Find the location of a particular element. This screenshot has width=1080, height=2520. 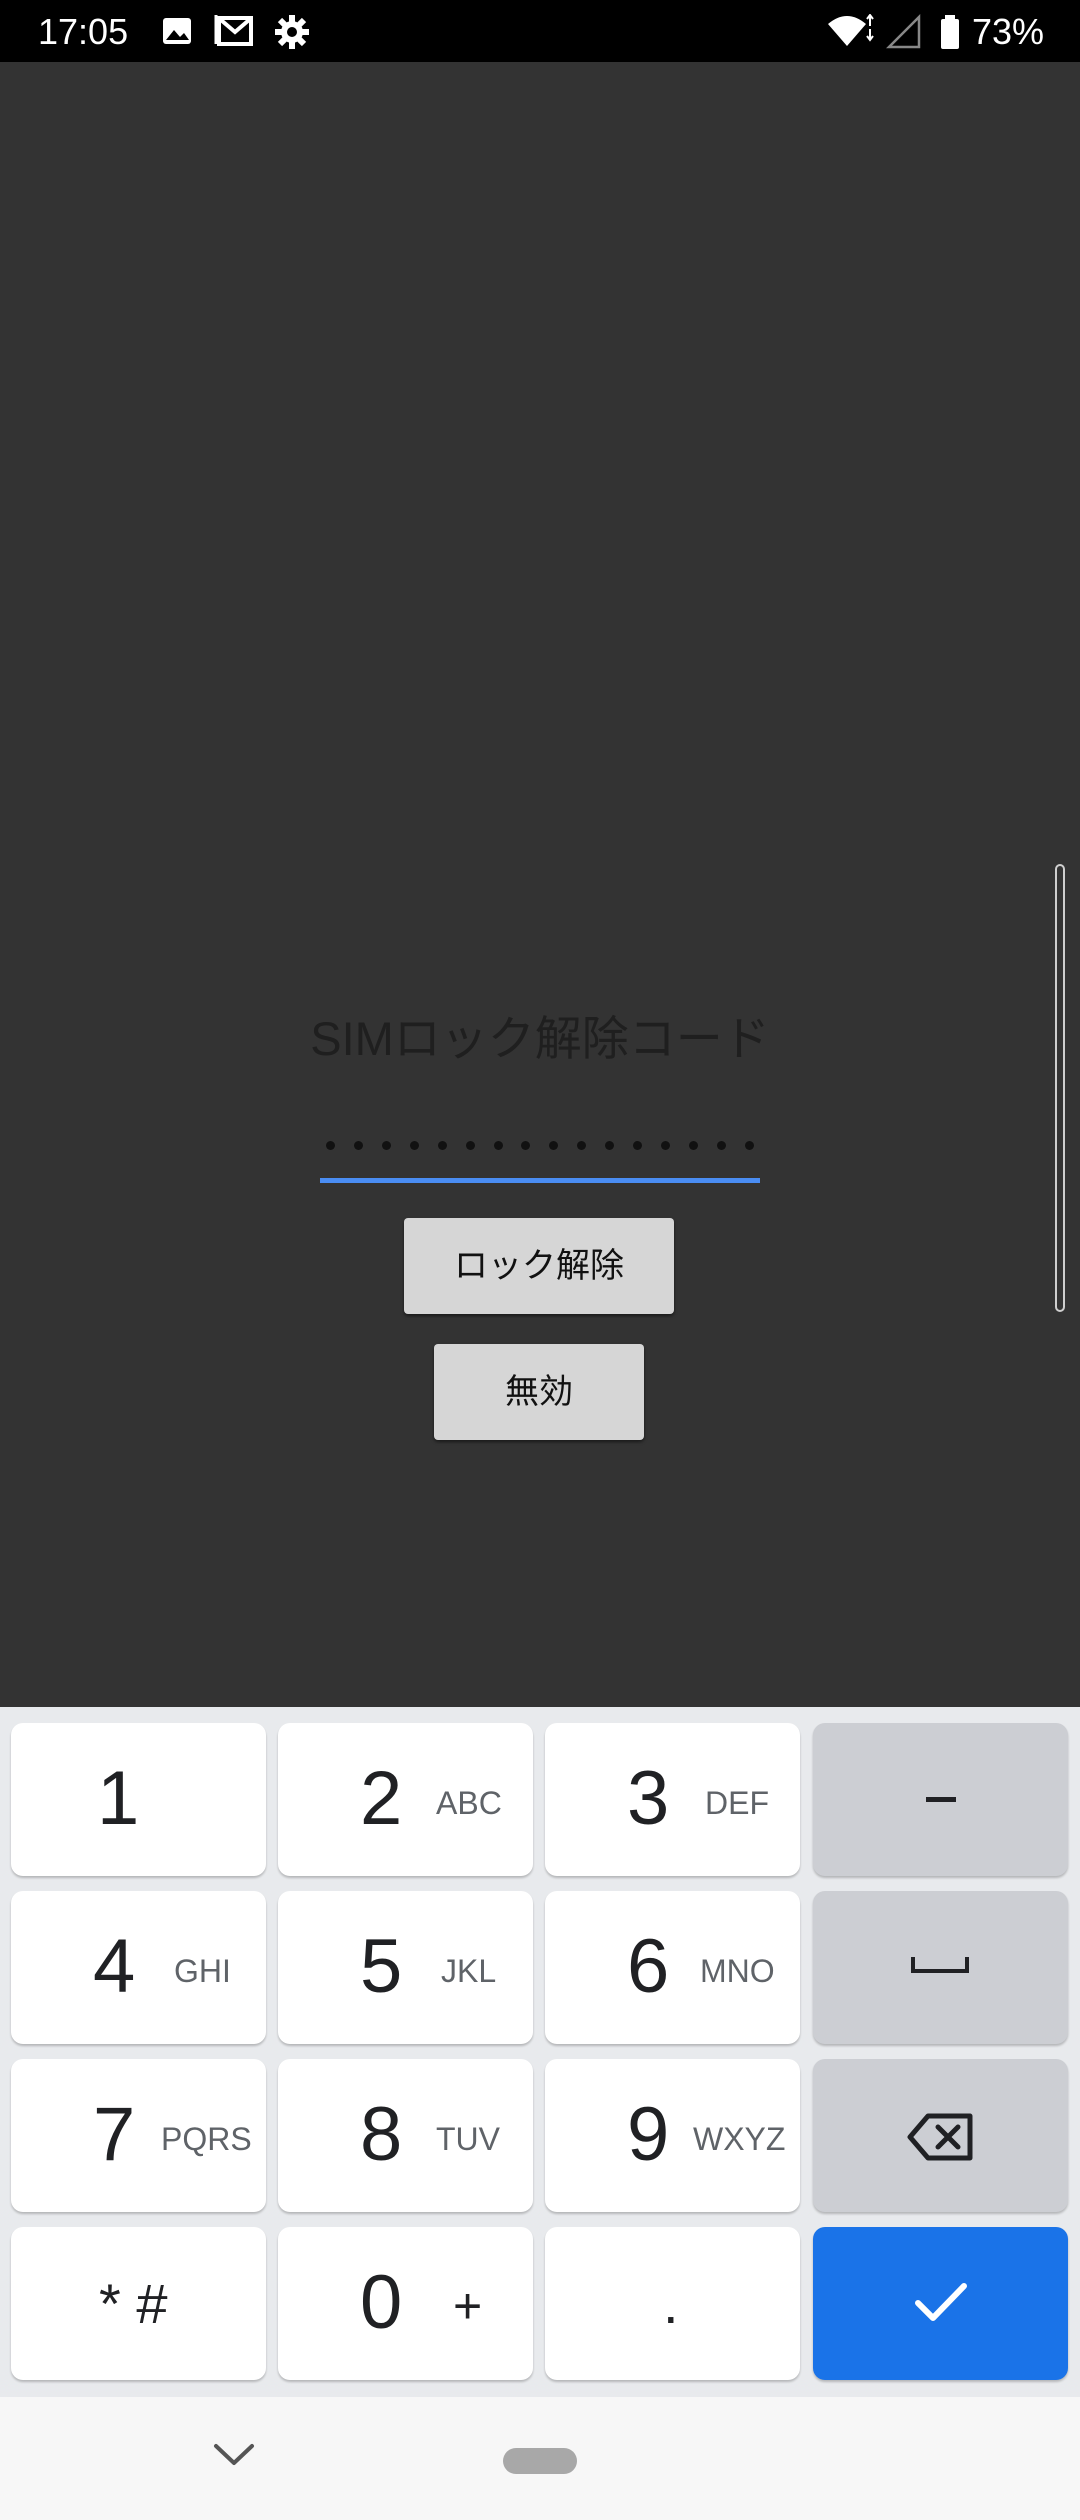

key-3: 3 DEF is located at coordinates (672, 1799).